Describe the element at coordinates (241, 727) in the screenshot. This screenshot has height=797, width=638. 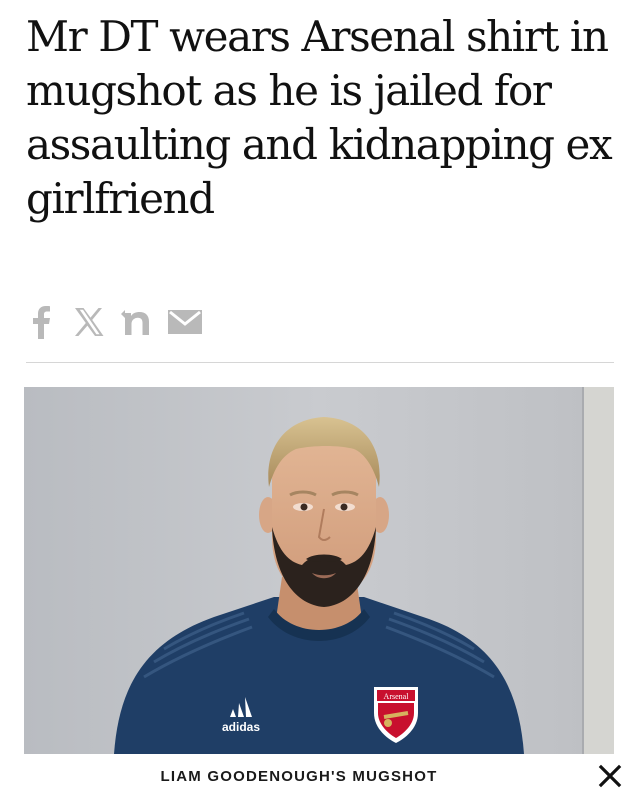
I see `svg-text: adidas` at that location.